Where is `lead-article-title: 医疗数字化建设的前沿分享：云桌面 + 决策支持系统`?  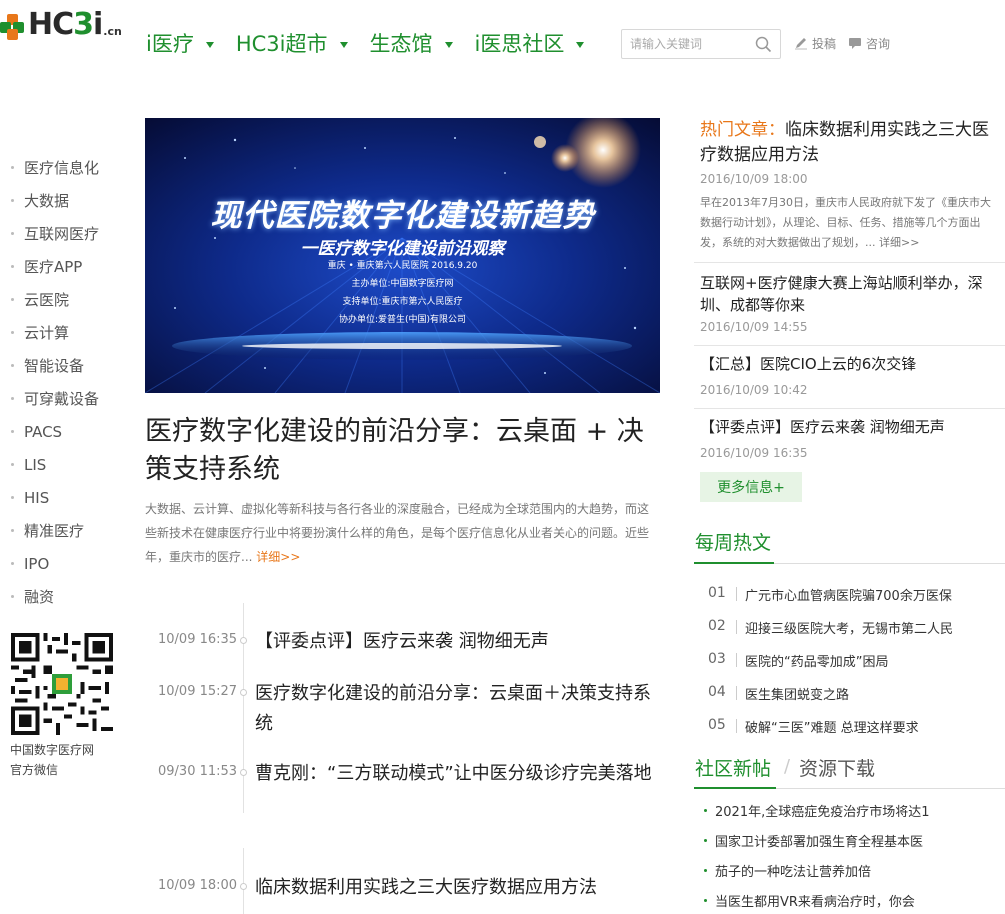
lead-article-title: 医疗数字化建设的前沿分享：云桌面 + 决策支持系统 is located at coordinates (402, 451).